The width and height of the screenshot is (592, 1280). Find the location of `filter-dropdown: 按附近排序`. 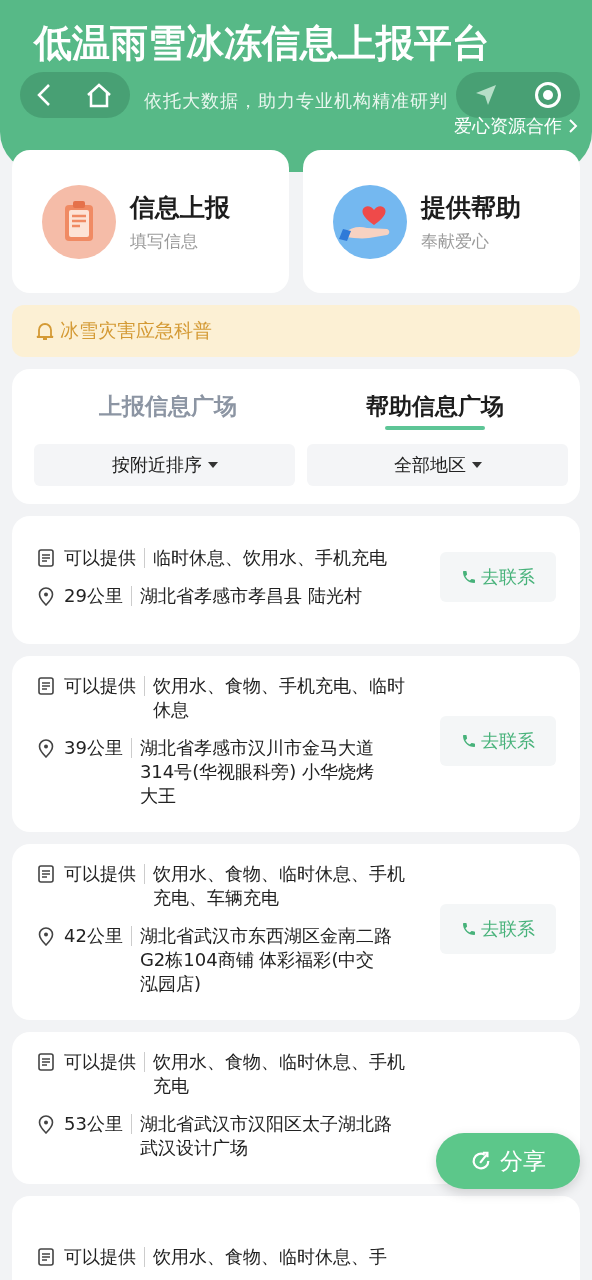

filter-dropdown: 按附近排序 is located at coordinates (164, 465).